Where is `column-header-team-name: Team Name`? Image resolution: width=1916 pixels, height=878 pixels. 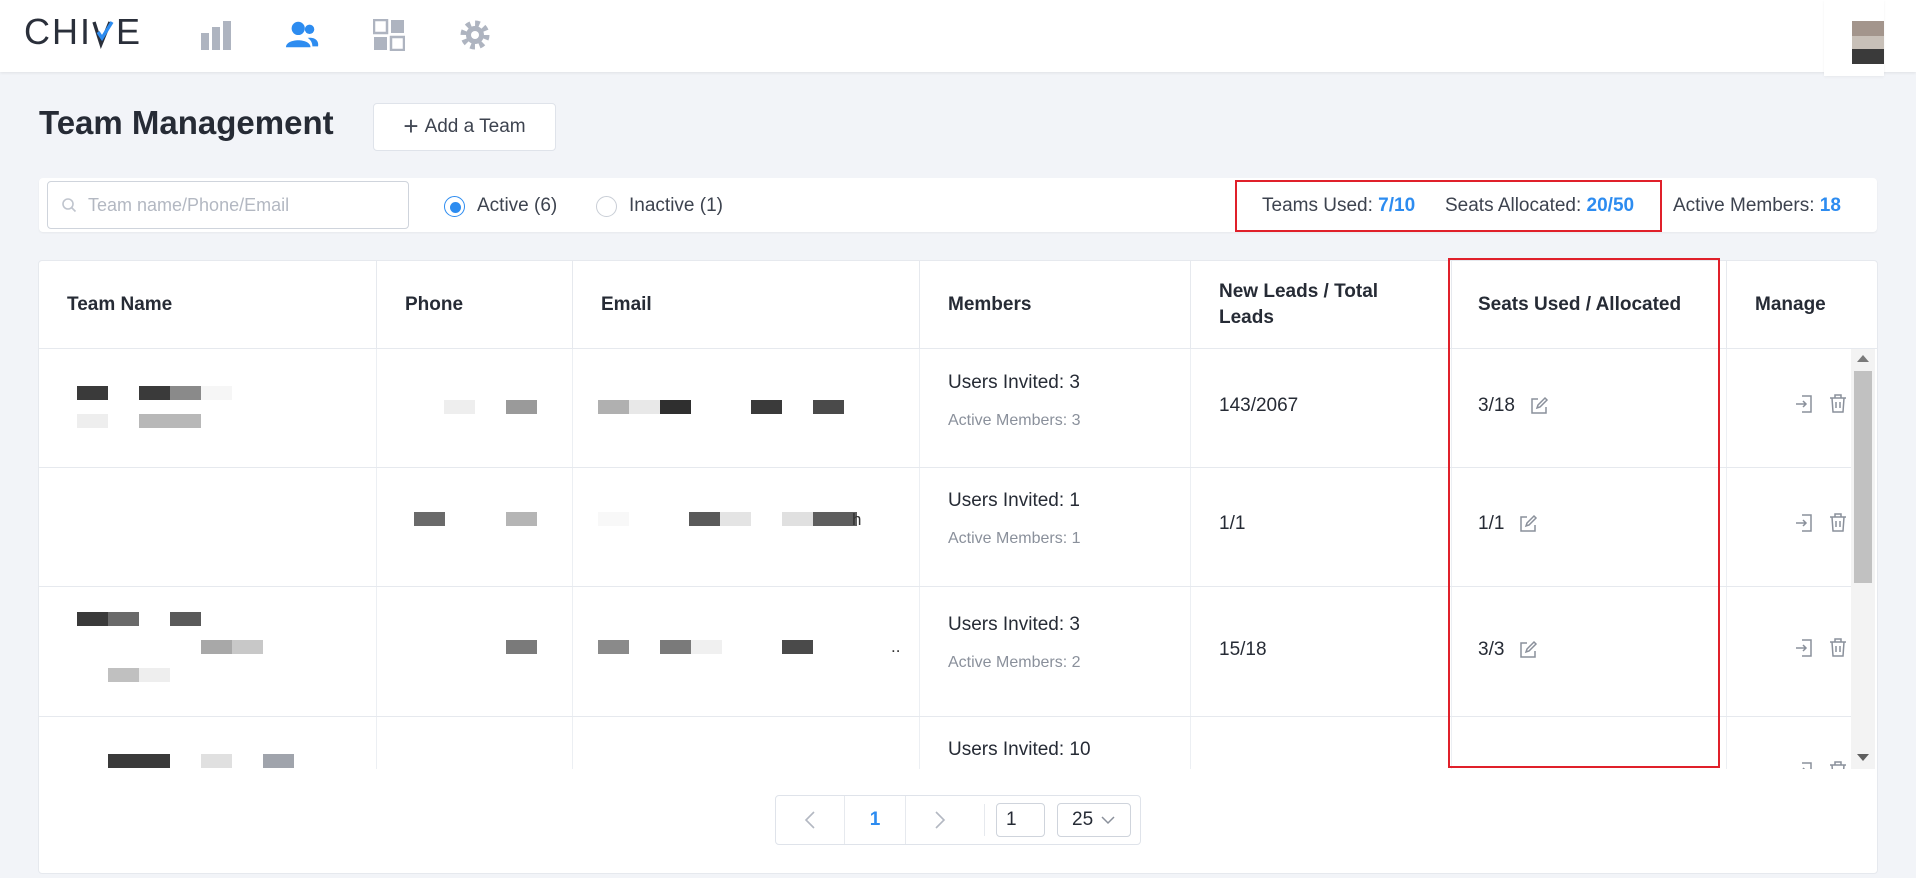
column-header-team-name: Team Name is located at coordinates (208, 305).